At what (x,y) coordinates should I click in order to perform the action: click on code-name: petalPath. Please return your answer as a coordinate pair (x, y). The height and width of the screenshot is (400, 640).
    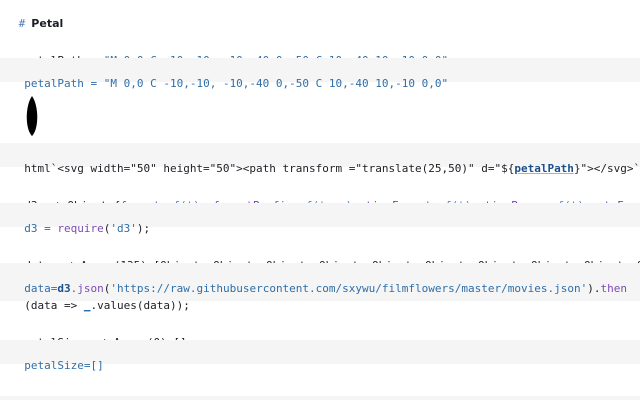
    Looking at the image, I should click on (54, 83).